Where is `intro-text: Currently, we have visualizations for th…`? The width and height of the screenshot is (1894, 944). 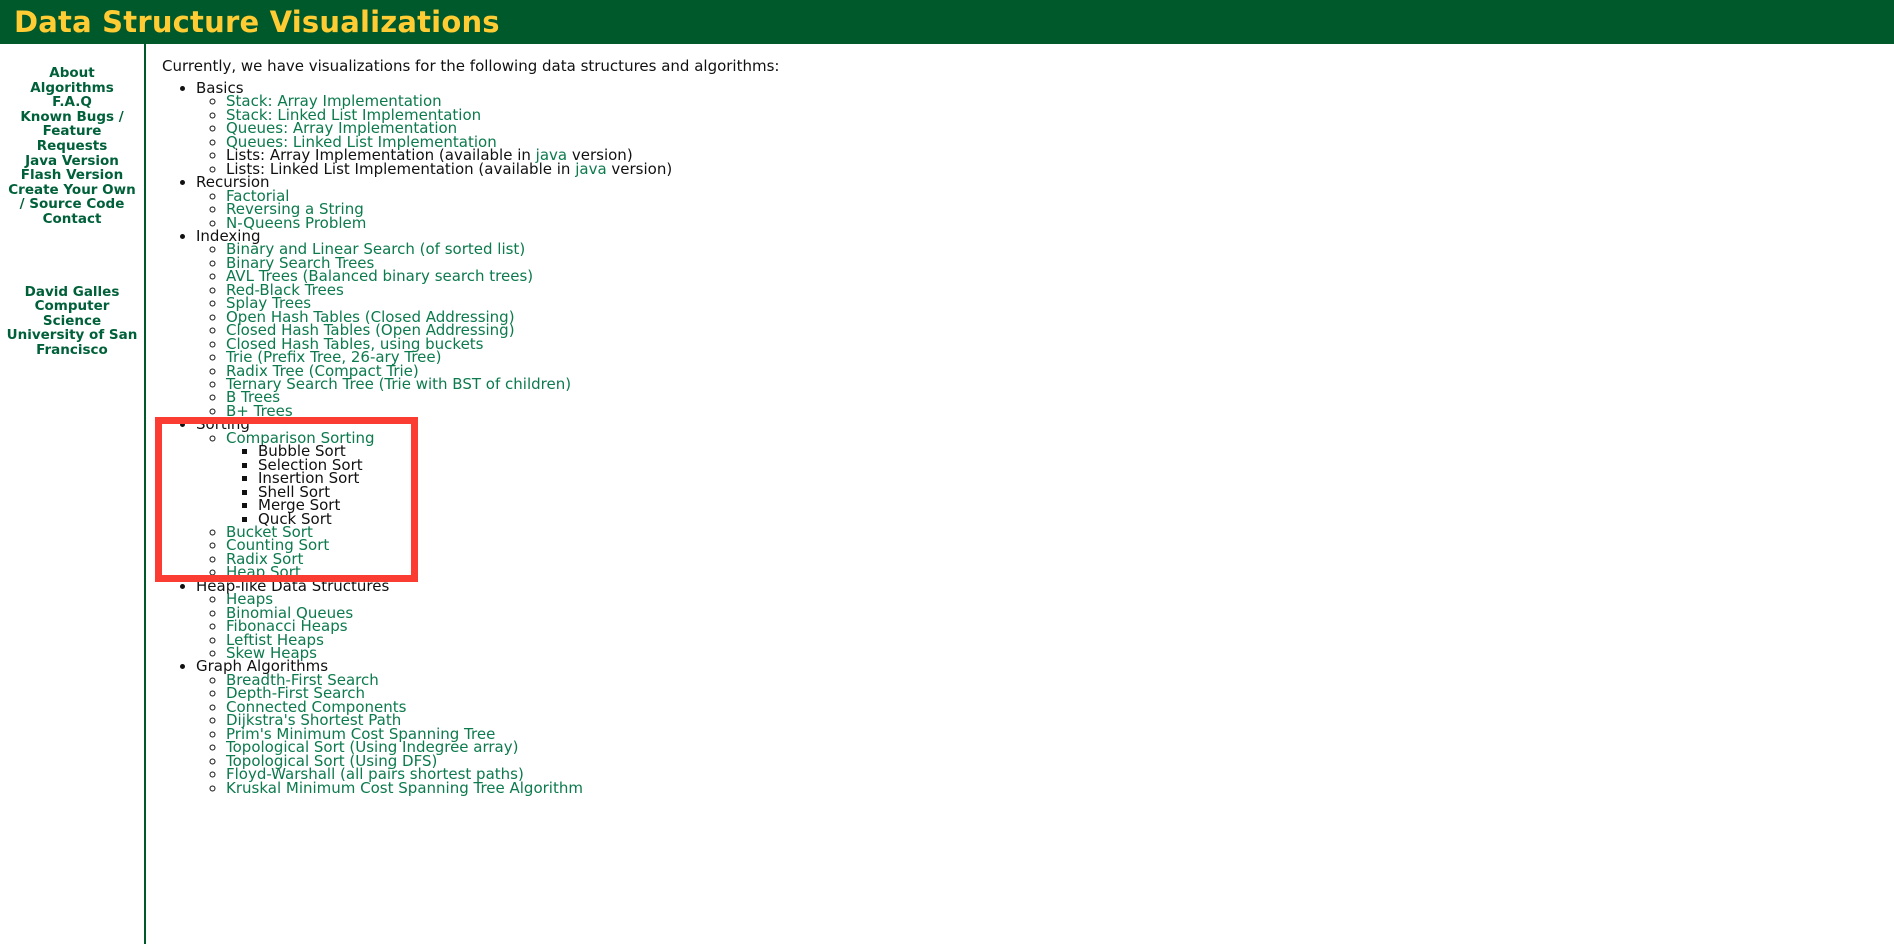 intro-text: Currently, we have visualizations for th… is located at coordinates (471, 66).